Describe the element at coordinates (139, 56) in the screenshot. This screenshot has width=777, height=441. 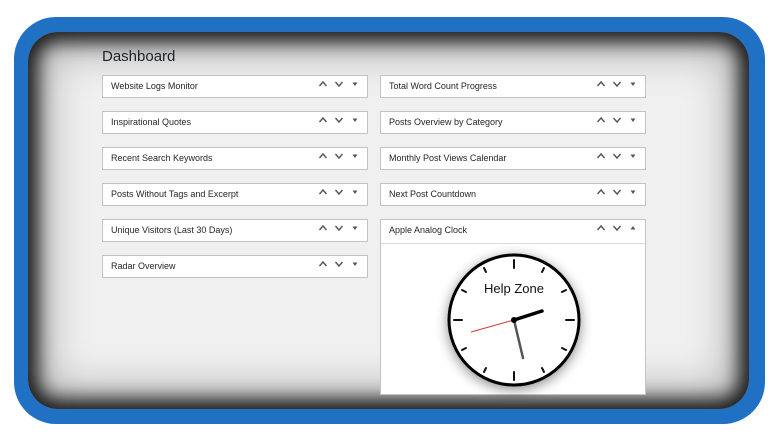
I see `page-title: Dashboard` at that location.